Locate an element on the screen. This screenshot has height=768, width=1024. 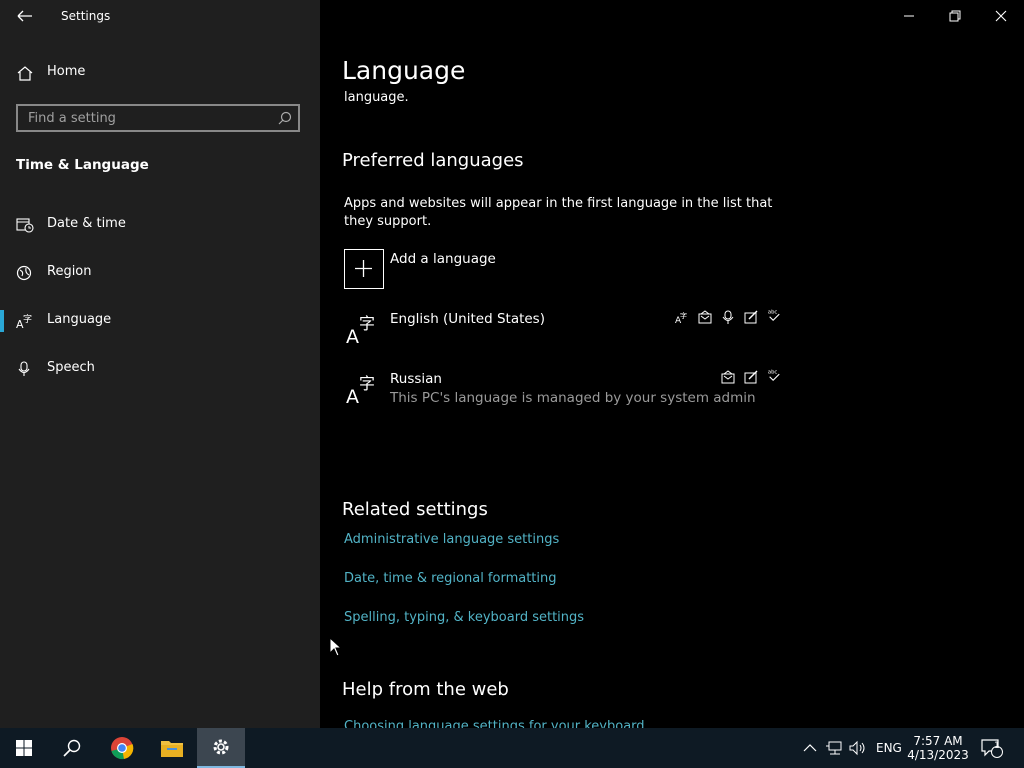
clipped-text: language. is located at coordinates (376, 97).